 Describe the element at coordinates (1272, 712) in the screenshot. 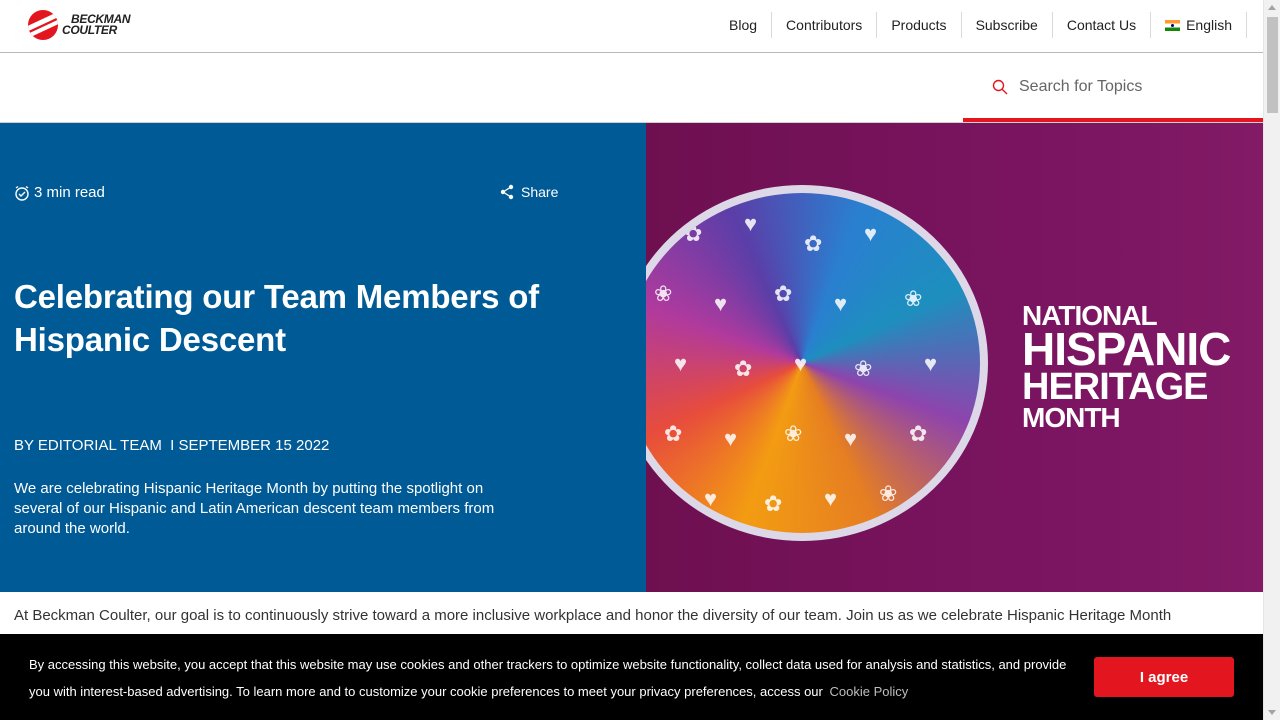

I see `scroll-down-arrow-icon` at that location.